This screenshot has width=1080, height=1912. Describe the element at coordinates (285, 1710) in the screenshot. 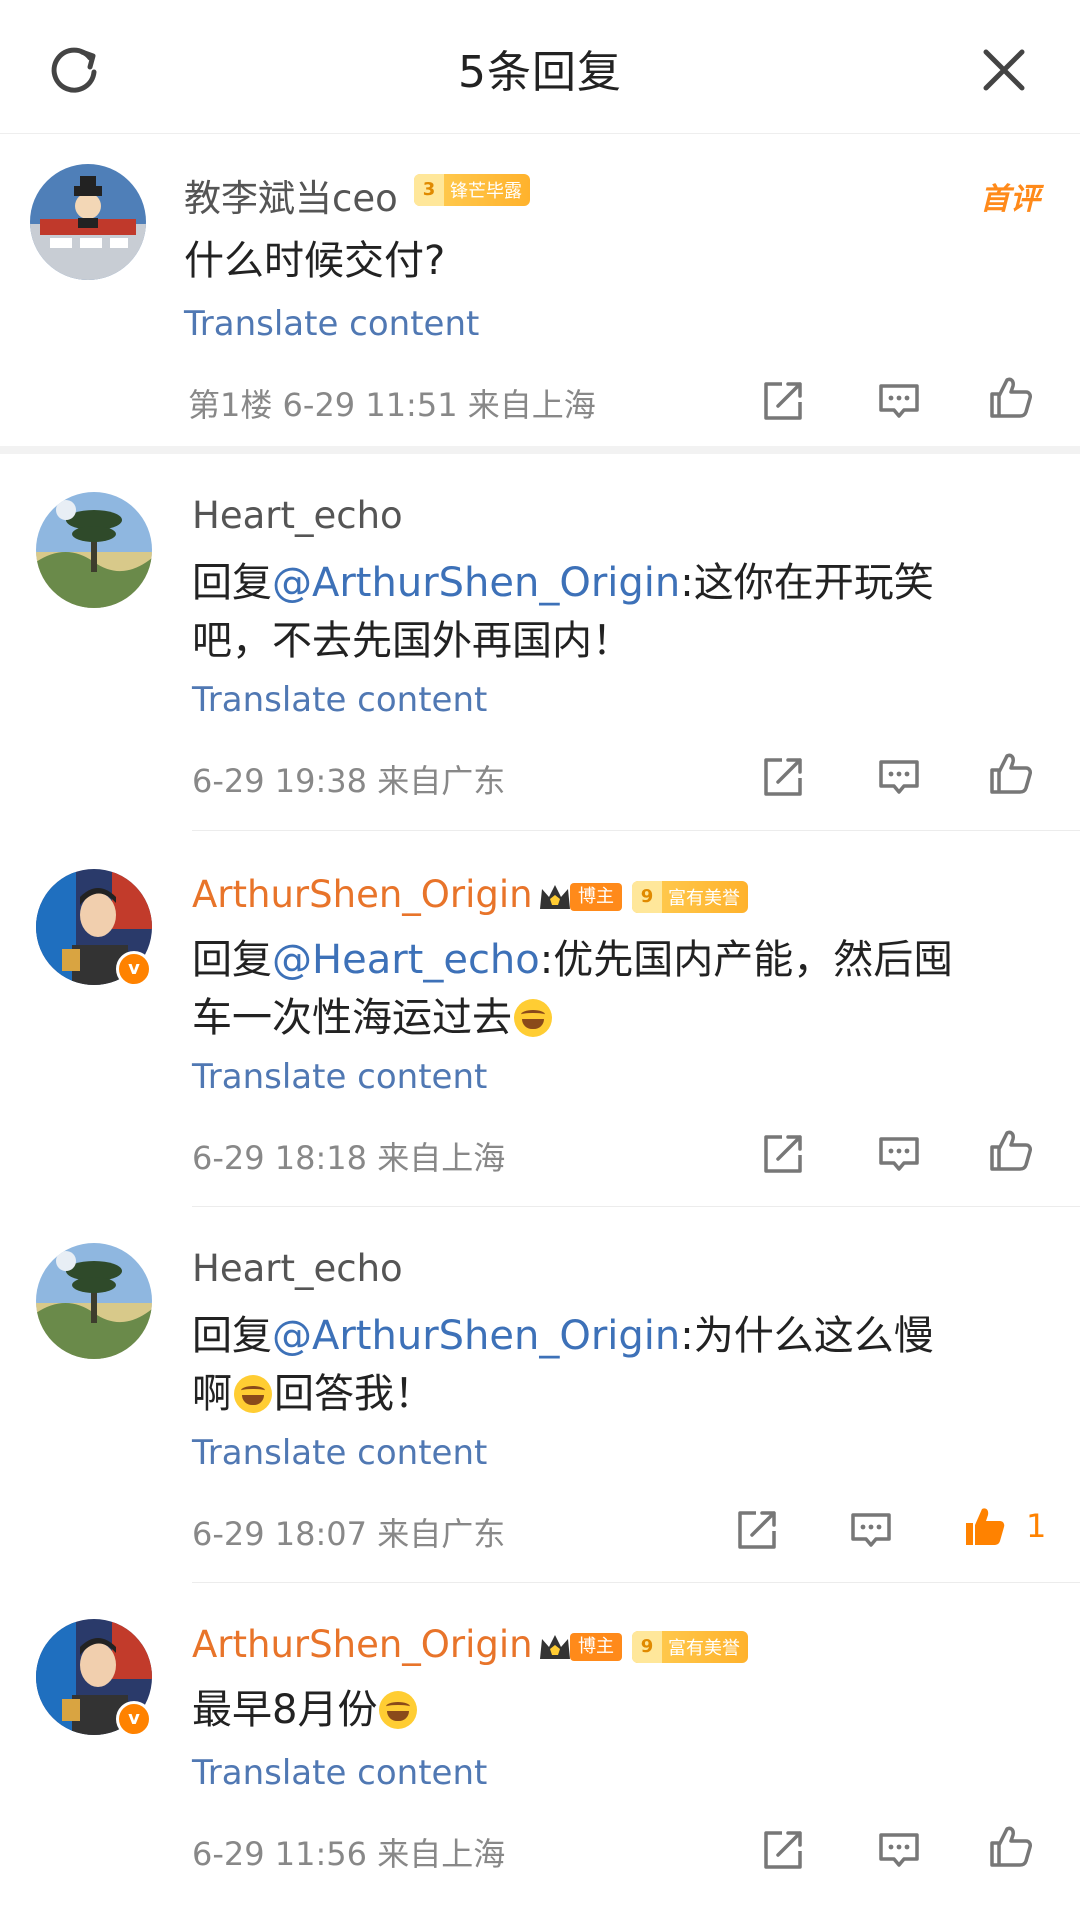

I see `reply-text-line1: 最早8月份` at that location.